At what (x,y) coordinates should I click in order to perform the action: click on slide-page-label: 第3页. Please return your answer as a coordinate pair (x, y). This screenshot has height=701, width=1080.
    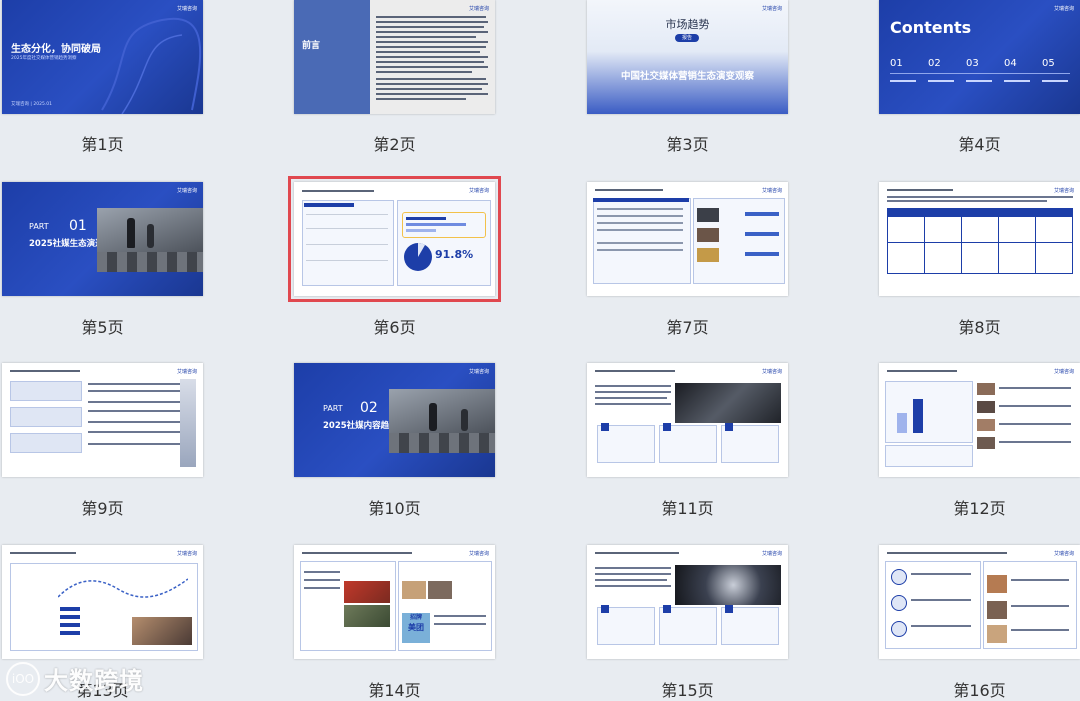
    Looking at the image, I should click on (687, 144).